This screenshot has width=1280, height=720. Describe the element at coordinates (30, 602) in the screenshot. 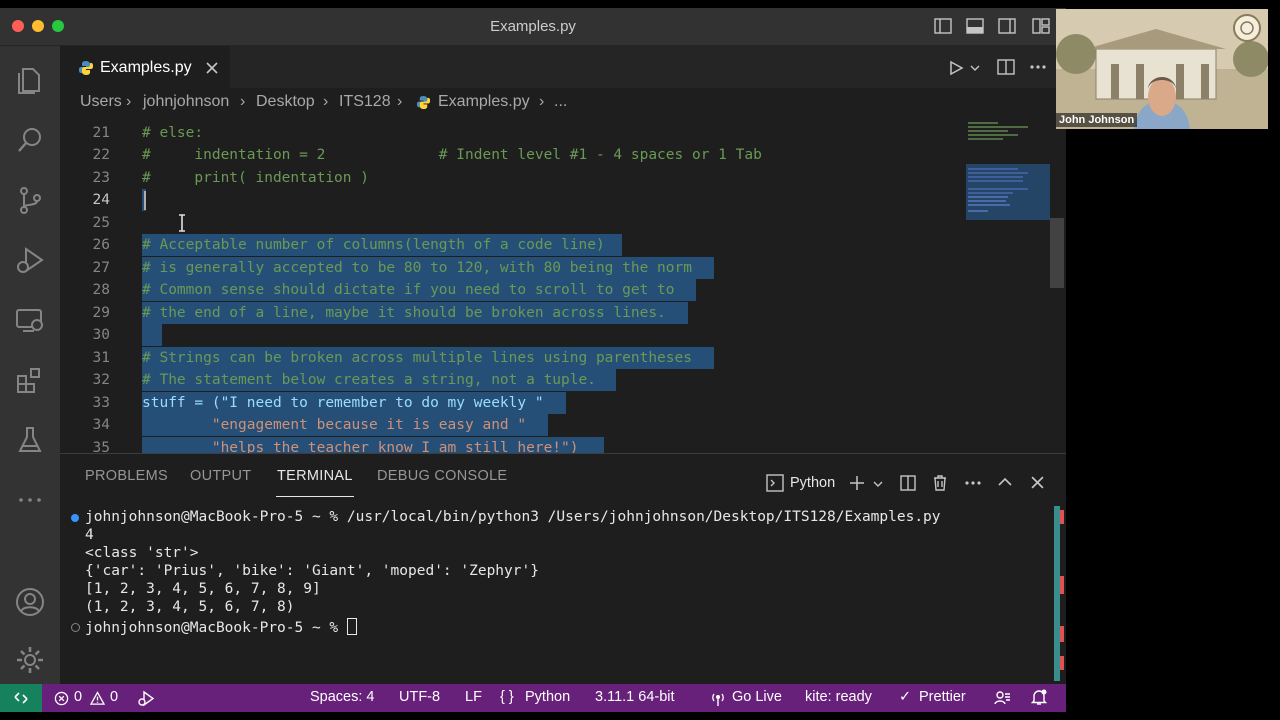

I see `accounts-icon` at that location.